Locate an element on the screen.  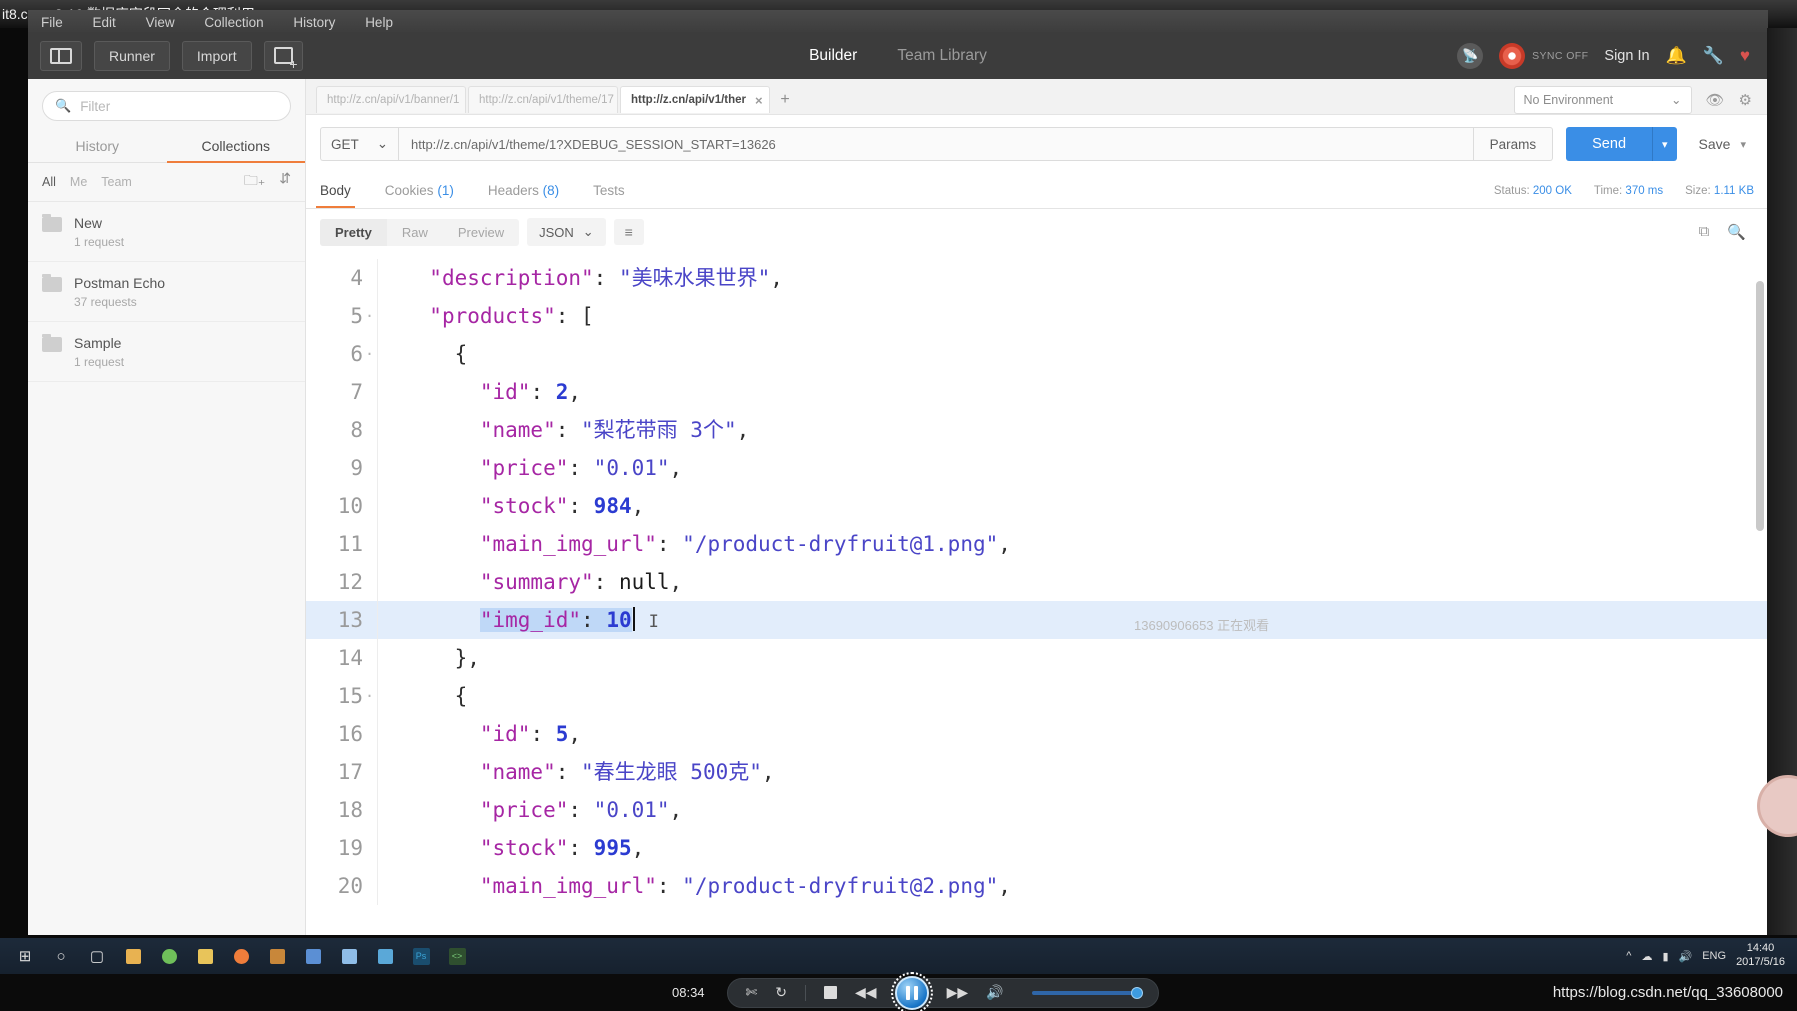
sync-status: SYNC OFF is located at coordinates (1543, 55).